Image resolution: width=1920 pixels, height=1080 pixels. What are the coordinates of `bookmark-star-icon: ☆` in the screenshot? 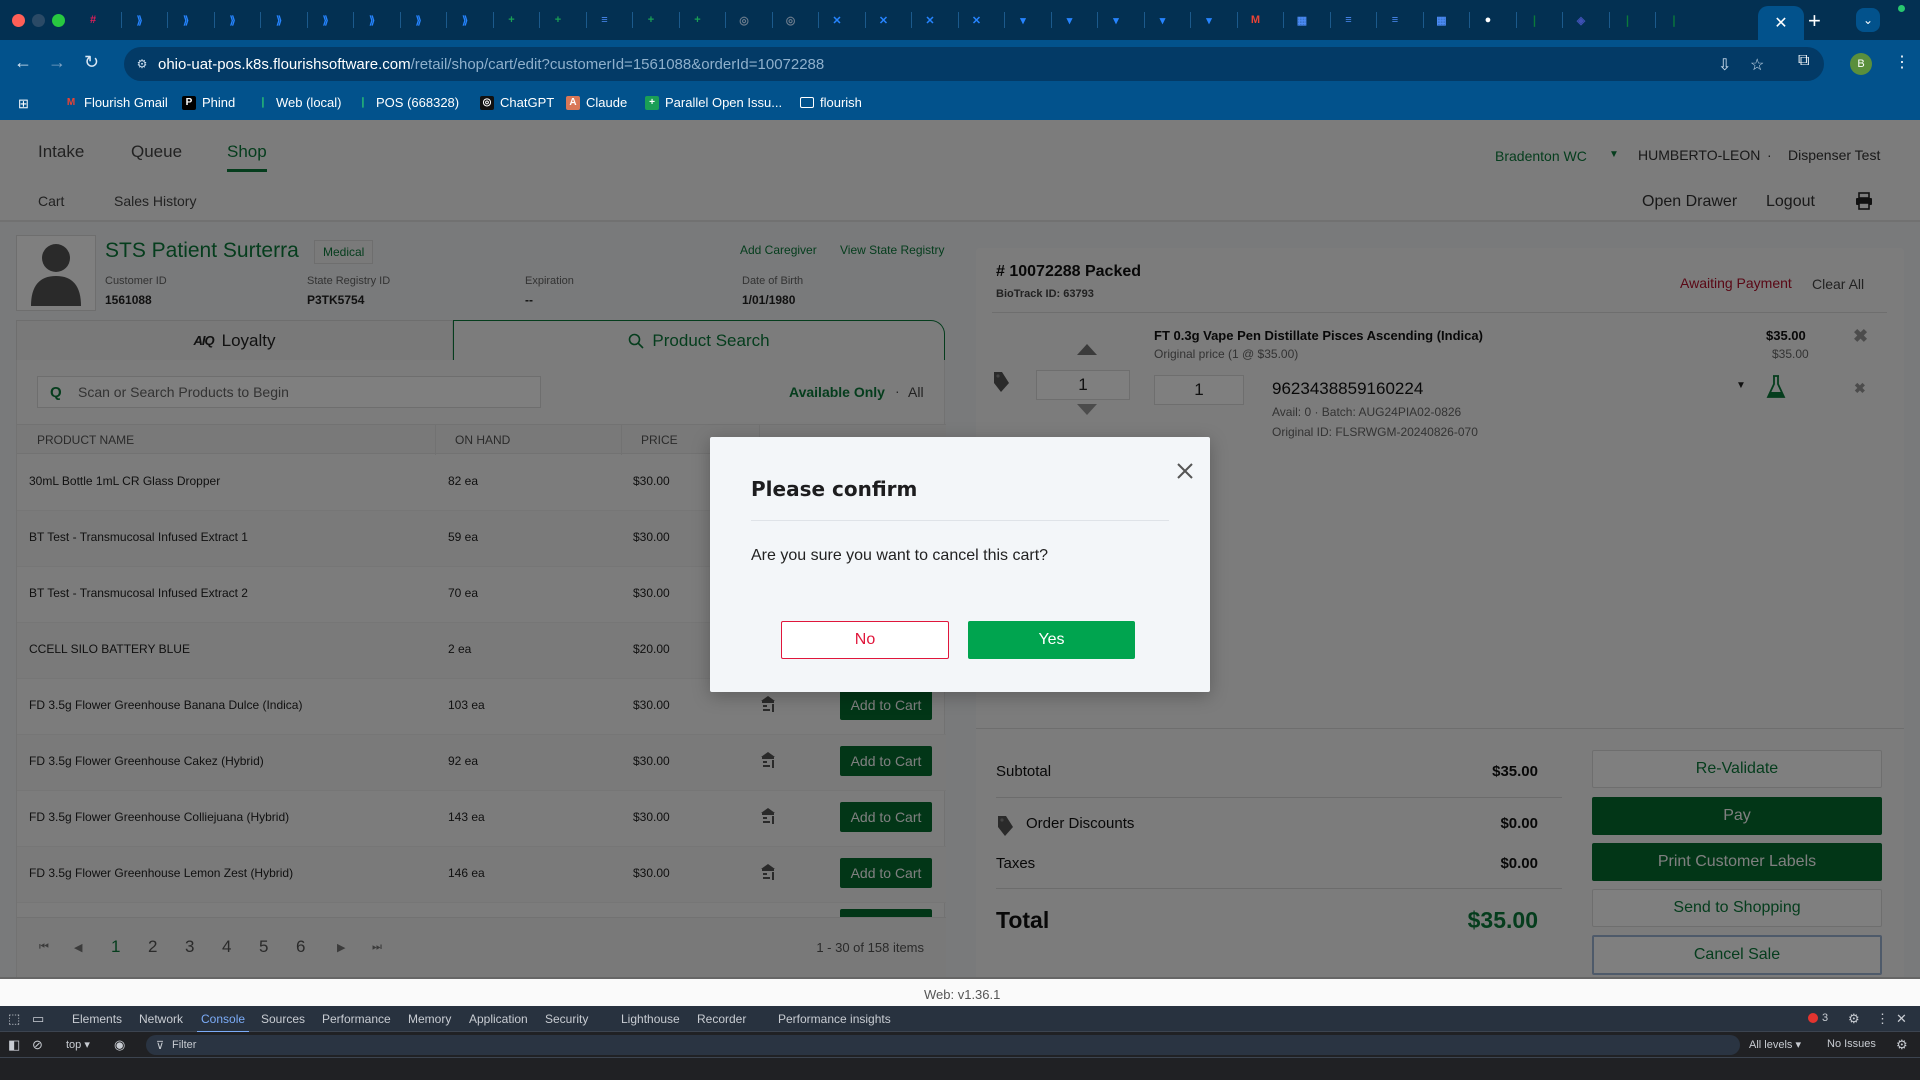 It's located at (1757, 65).